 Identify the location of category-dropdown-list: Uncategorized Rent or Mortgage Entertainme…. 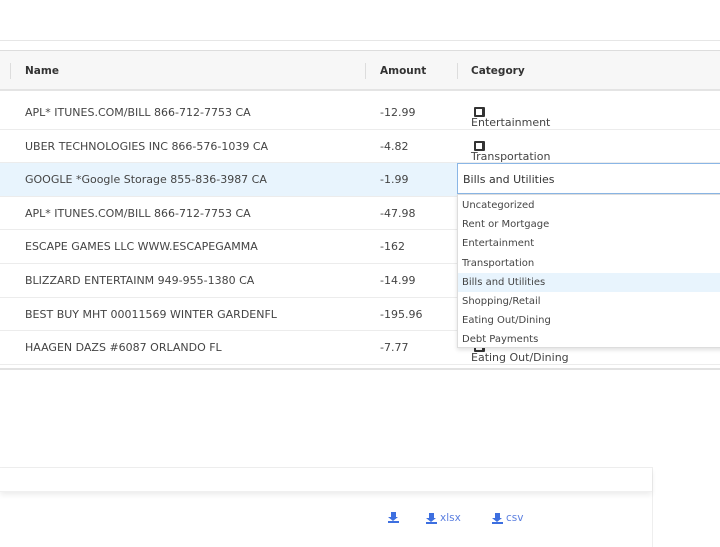
(588, 271).